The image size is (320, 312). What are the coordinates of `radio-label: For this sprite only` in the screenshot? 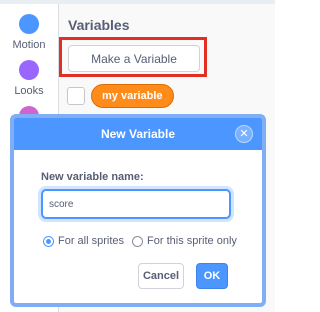 It's located at (192, 241).